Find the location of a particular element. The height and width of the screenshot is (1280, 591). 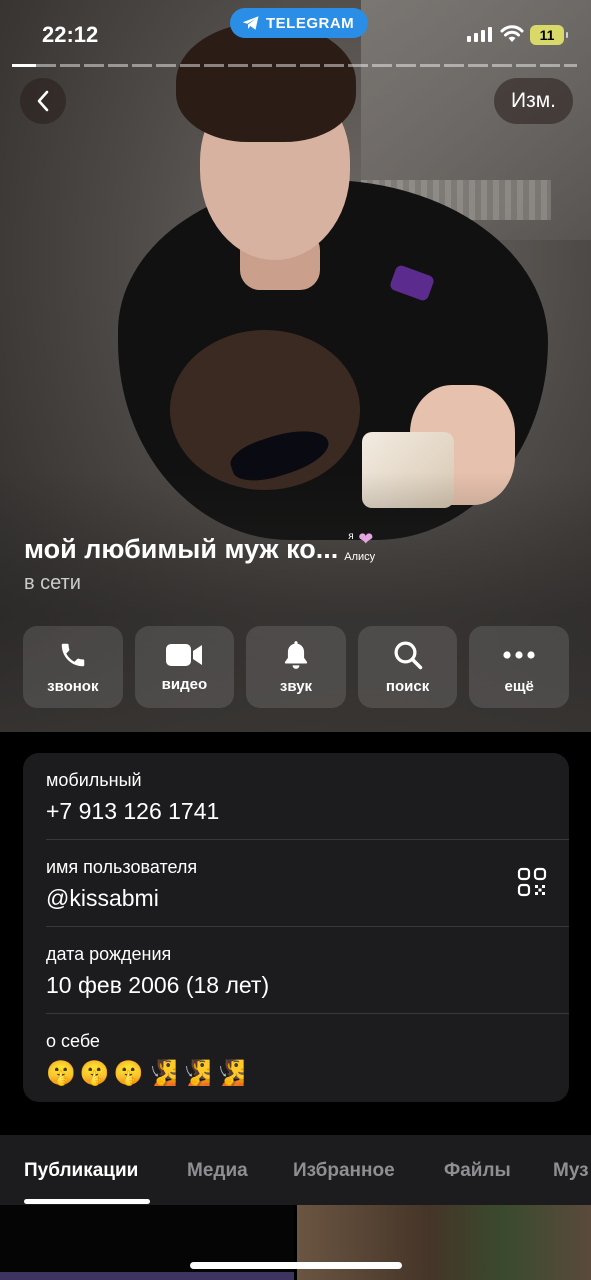

cellular-signal-icon is located at coordinates (479, 34).